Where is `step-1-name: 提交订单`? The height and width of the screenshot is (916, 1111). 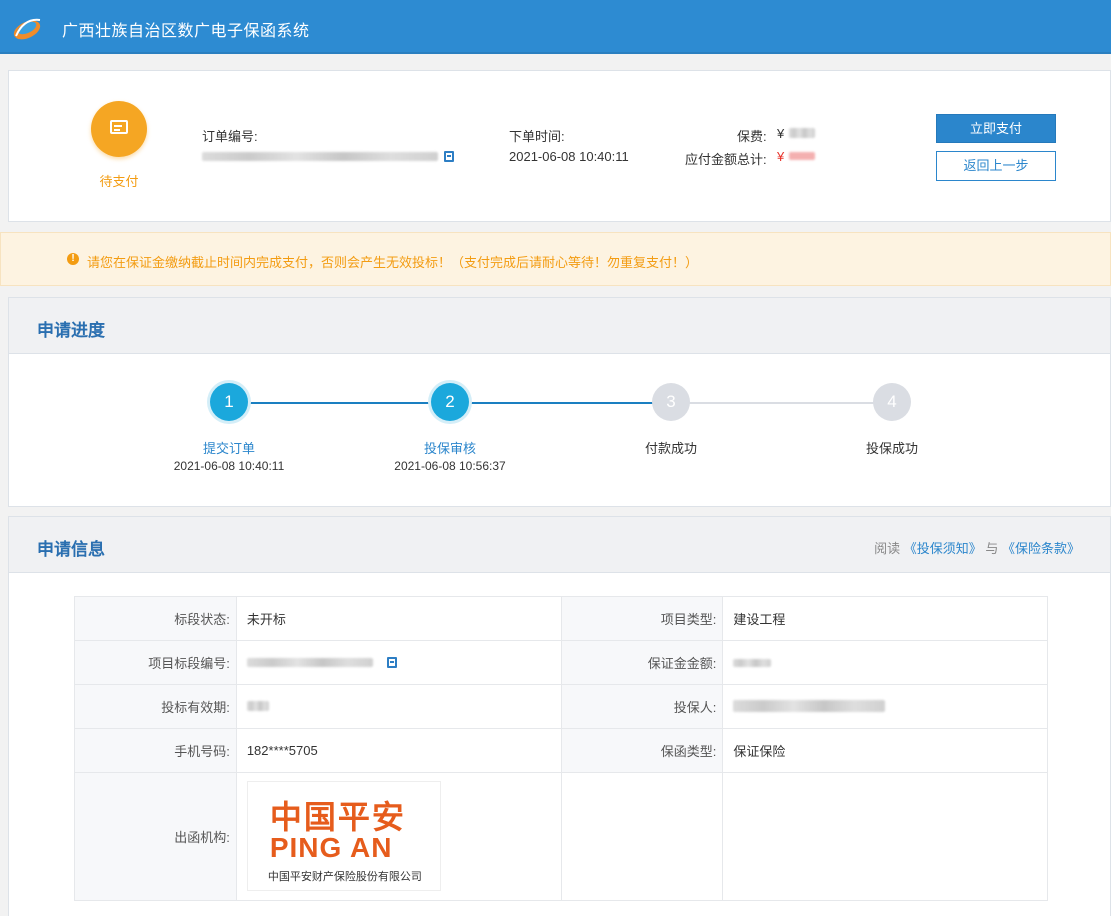
step-1-name: 提交订单 is located at coordinates (228, 448).